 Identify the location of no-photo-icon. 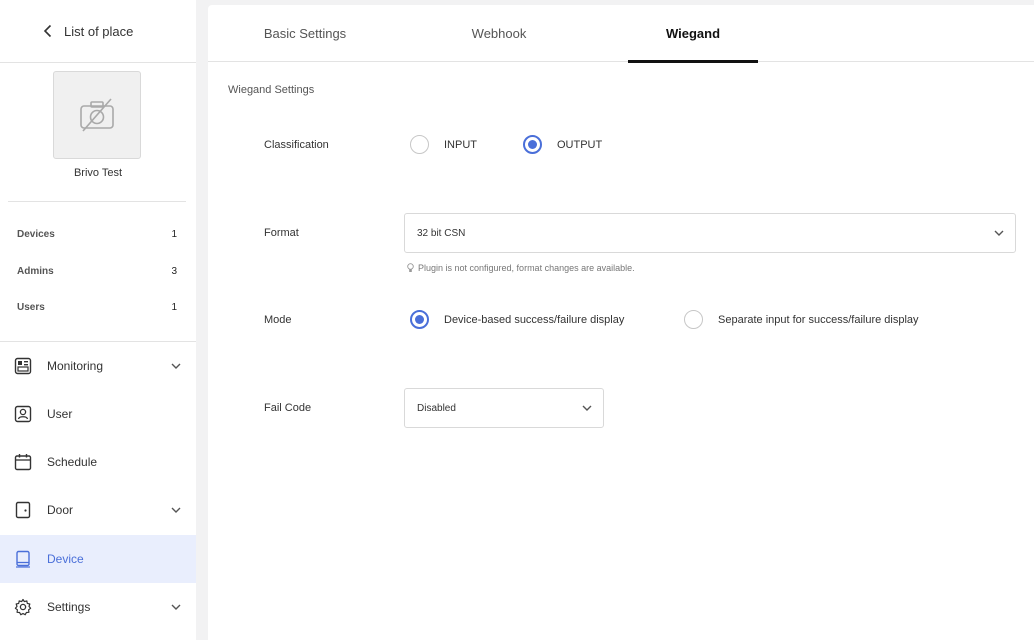
(97, 115).